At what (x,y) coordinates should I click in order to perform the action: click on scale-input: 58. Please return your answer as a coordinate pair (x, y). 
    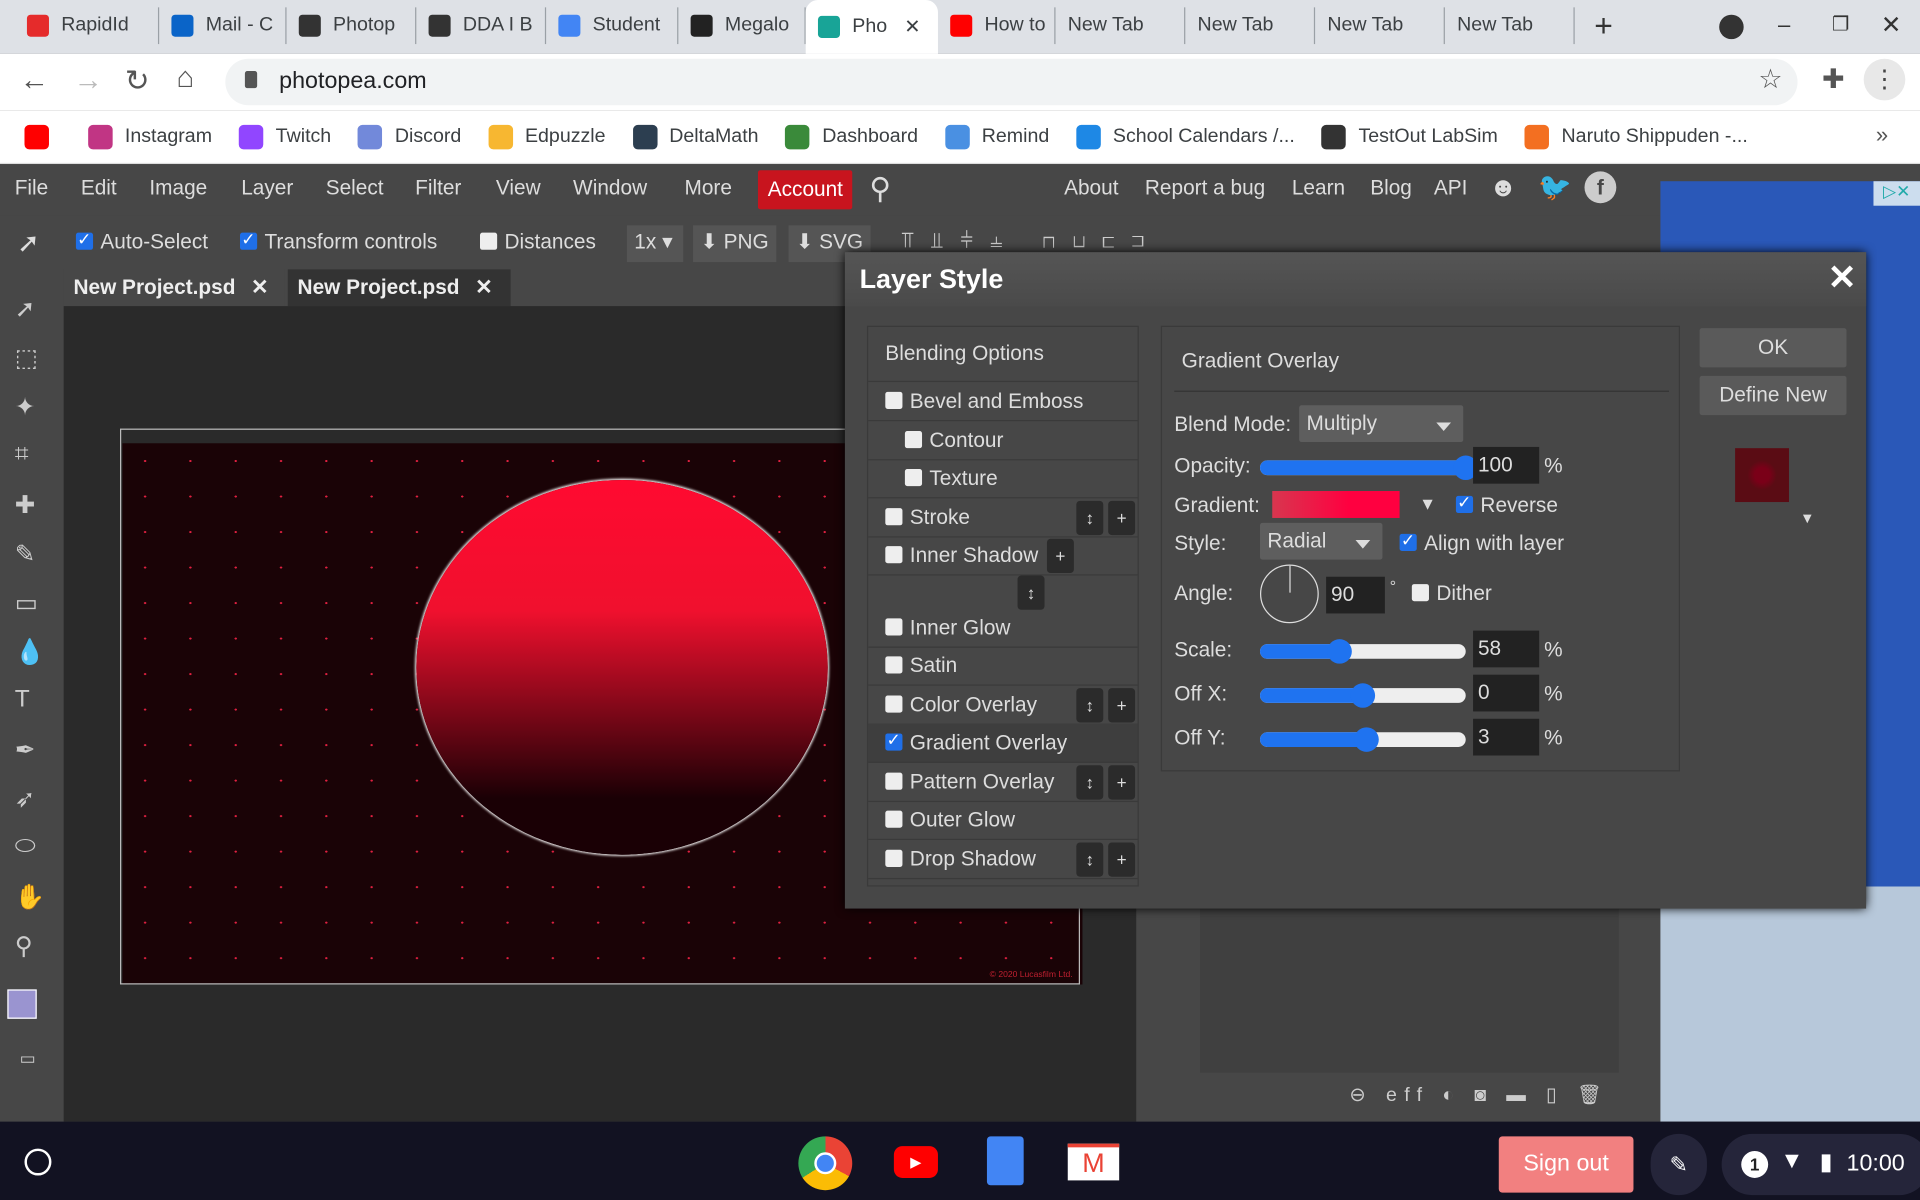
    Looking at the image, I should click on (1506, 649).